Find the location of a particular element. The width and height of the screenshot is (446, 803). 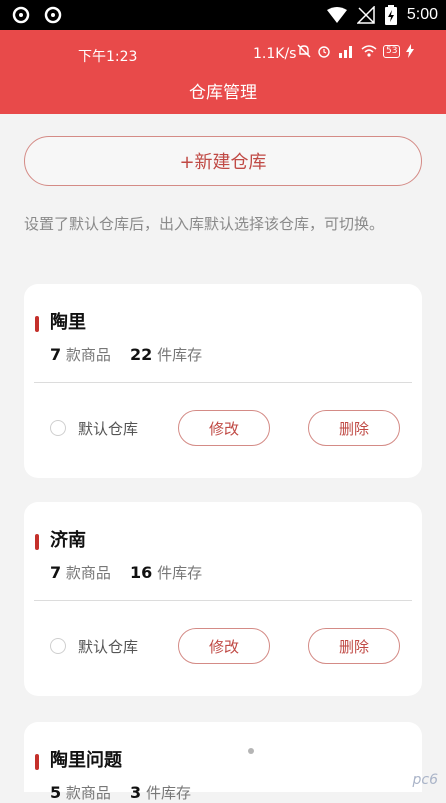

system-time: 5:00 is located at coordinates (422, 14).